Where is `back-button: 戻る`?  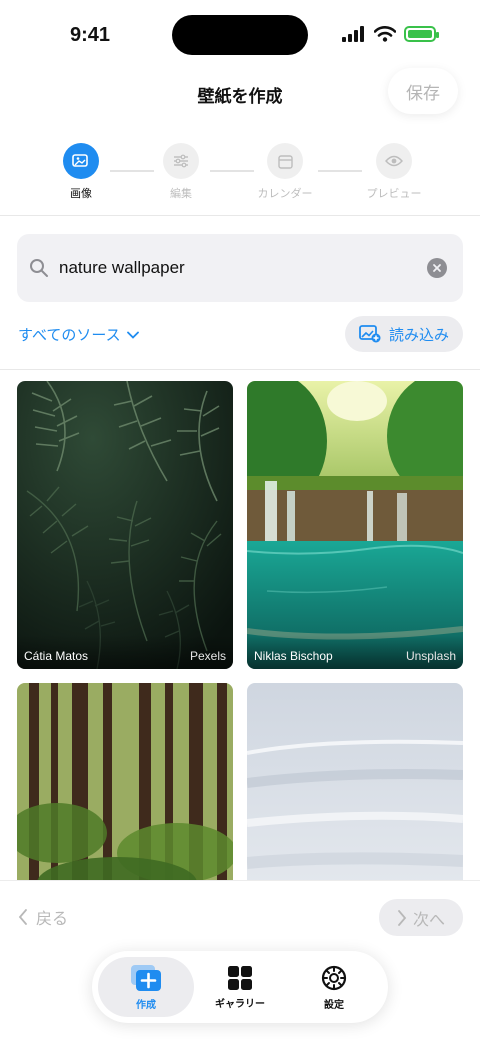 back-button: 戻る is located at coordinates (43, 917).